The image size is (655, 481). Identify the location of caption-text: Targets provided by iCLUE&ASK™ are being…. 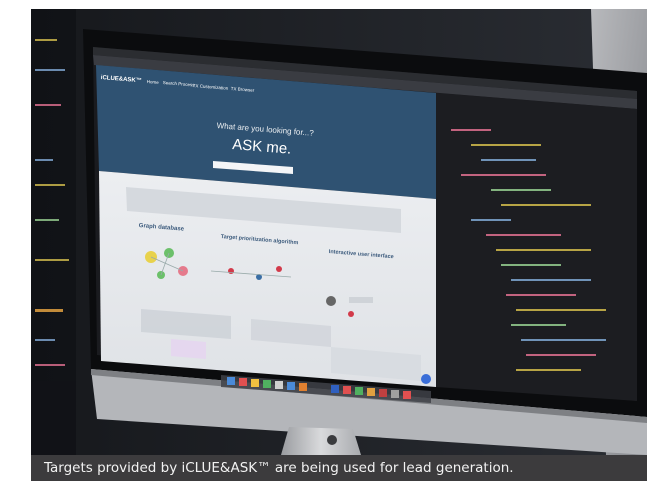
(279, 468).